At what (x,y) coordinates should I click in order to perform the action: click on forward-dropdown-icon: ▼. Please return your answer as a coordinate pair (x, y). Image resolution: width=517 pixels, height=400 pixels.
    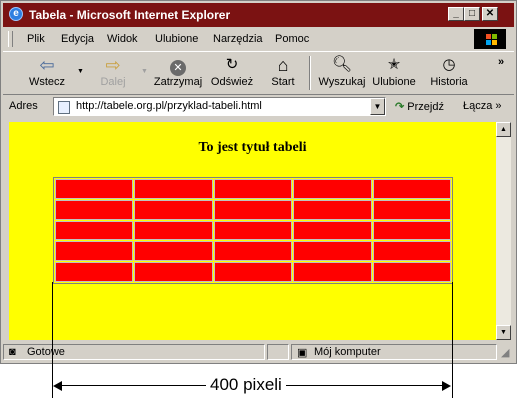
    Looking at the image, I should click on (144, 71).